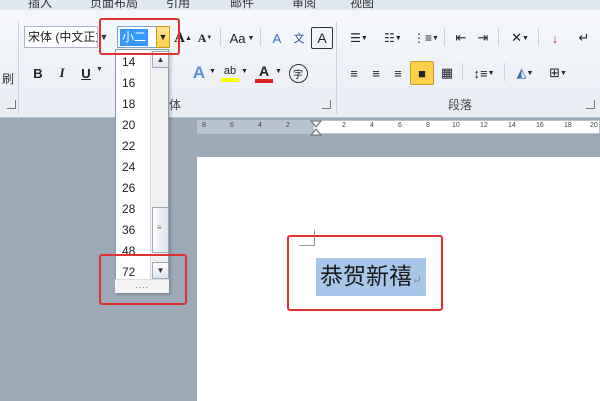  I want to click on grip-icon: ≡, so click(159, 227).